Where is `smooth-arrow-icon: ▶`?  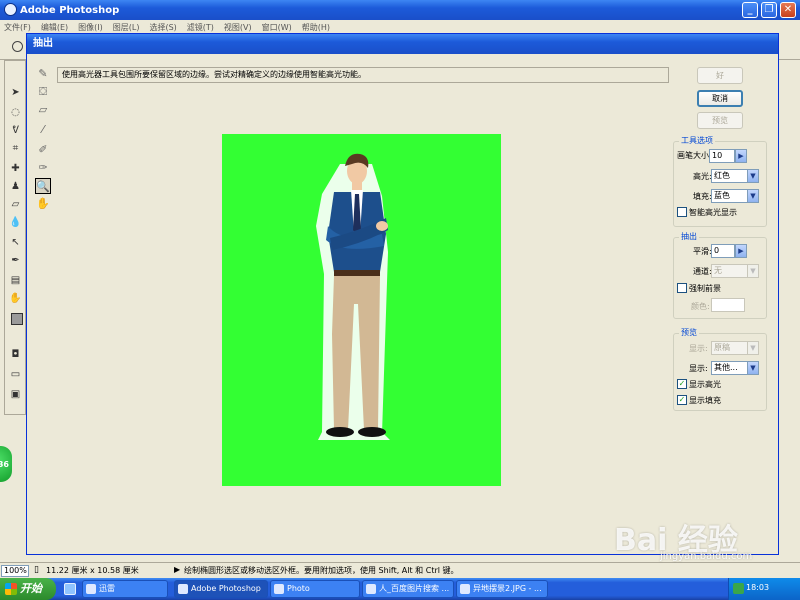 smooth-arrow-icon: ▶ is located at coordinates (741, 251).